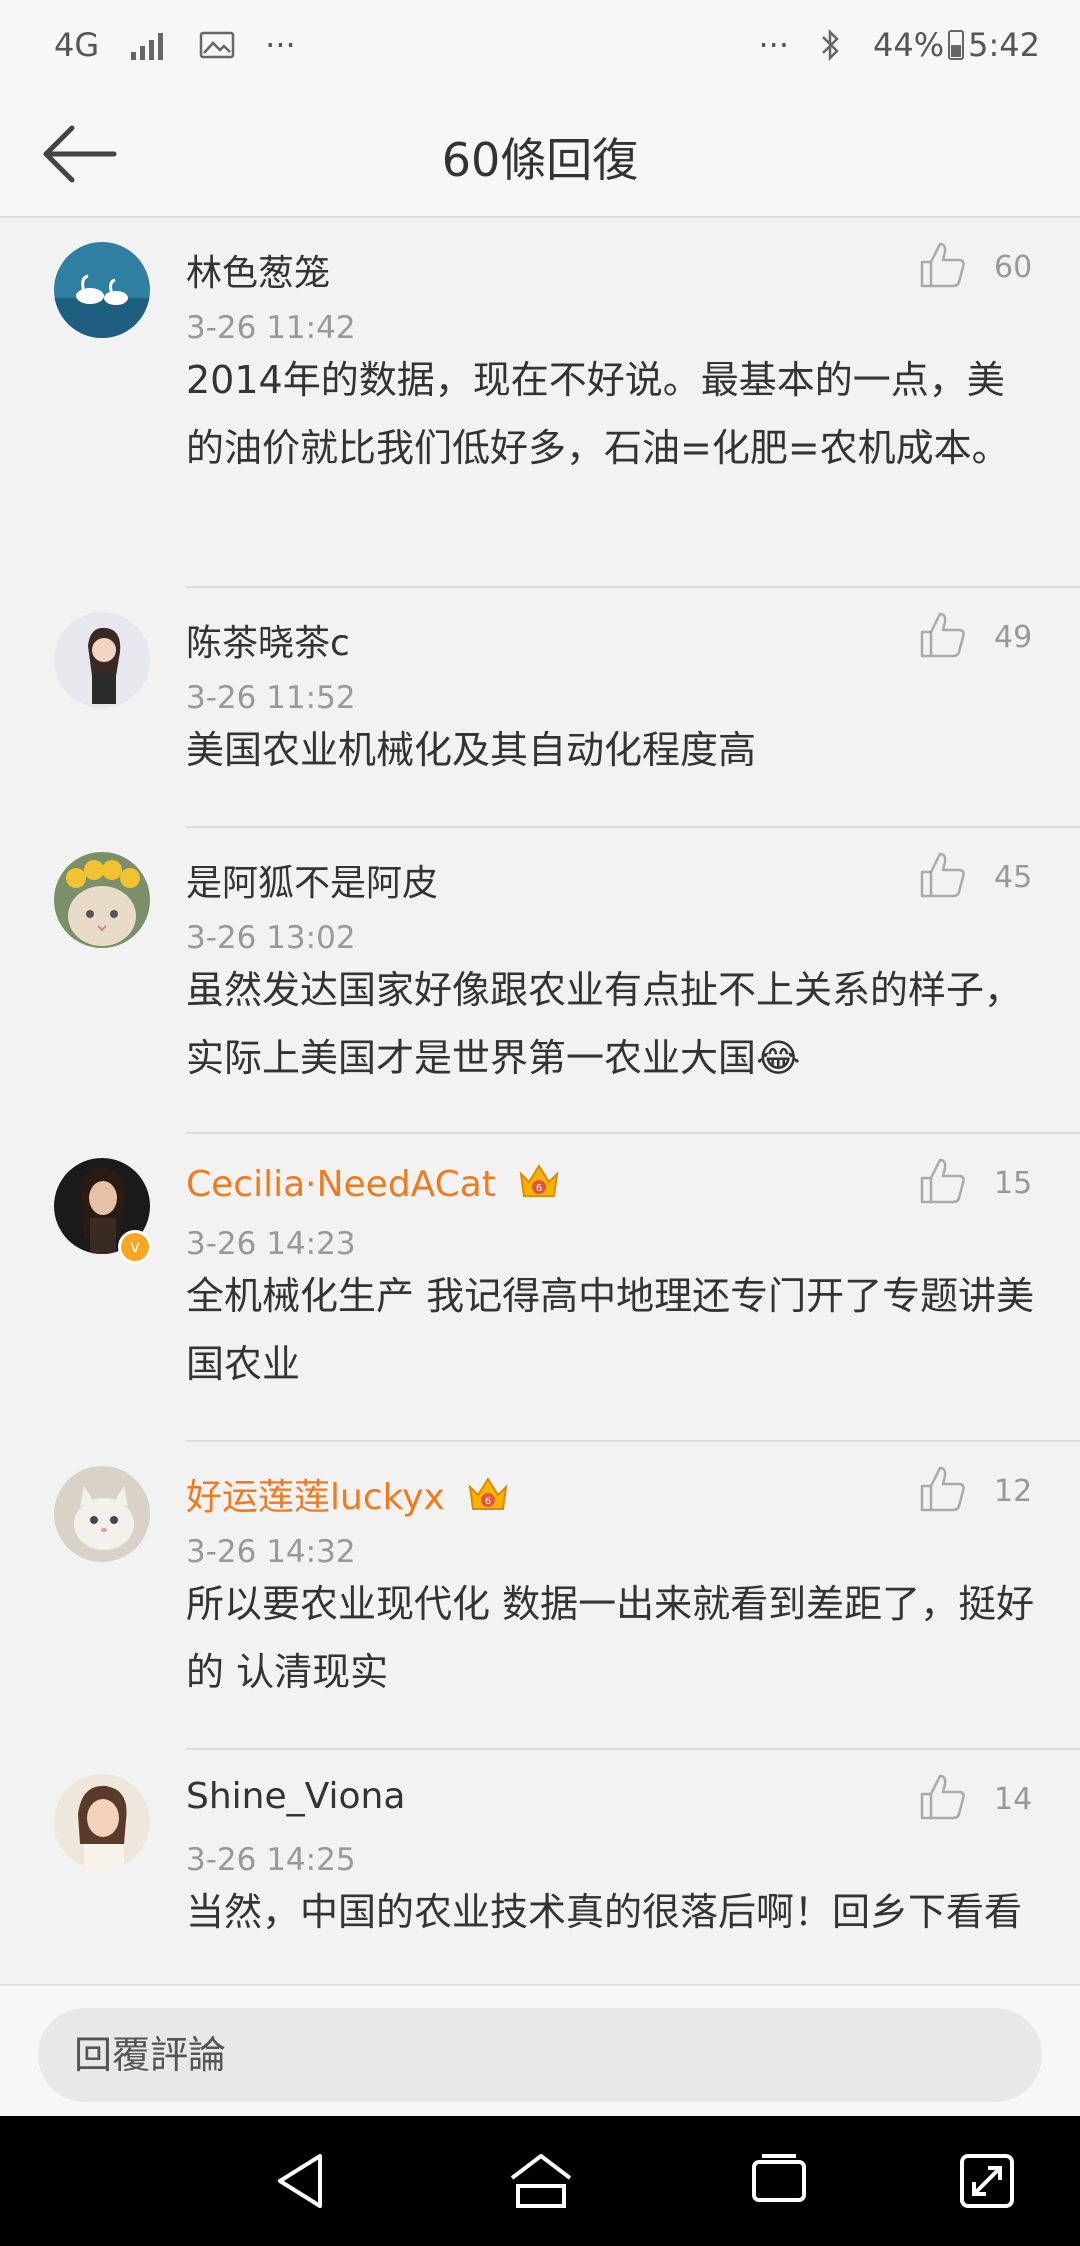  Describe the element at coordinates (280, 45) in the screenshot. I see `more-notifications-icon: ···` at that location.